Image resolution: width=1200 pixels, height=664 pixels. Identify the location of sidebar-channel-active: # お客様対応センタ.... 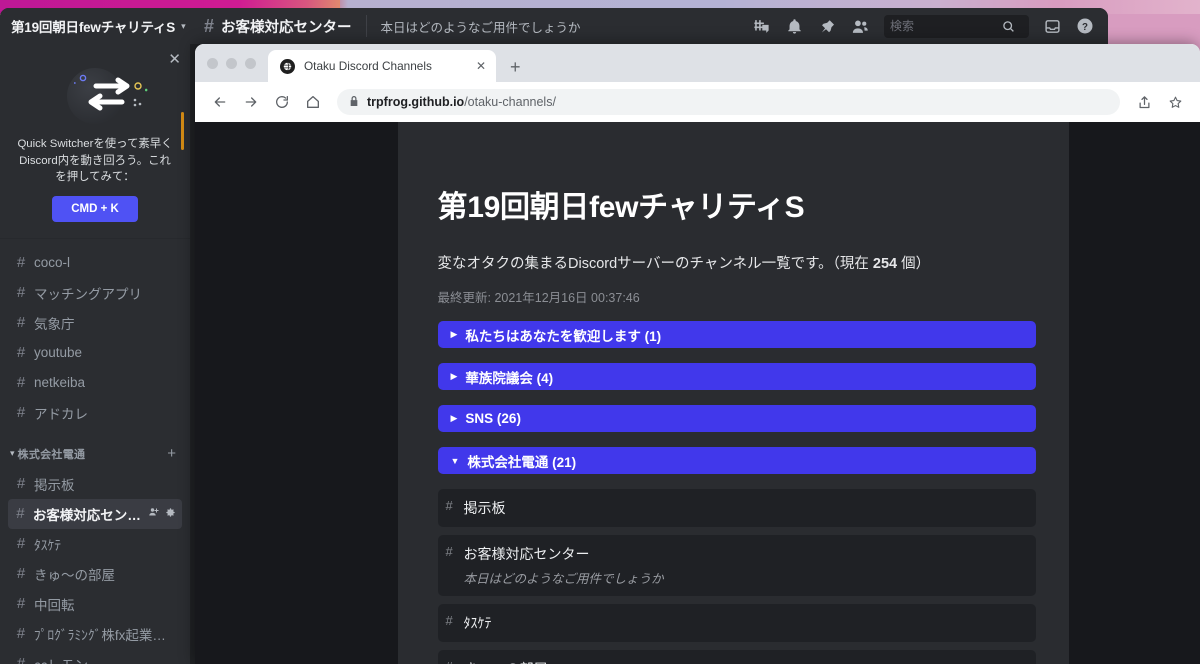
(95, 513).